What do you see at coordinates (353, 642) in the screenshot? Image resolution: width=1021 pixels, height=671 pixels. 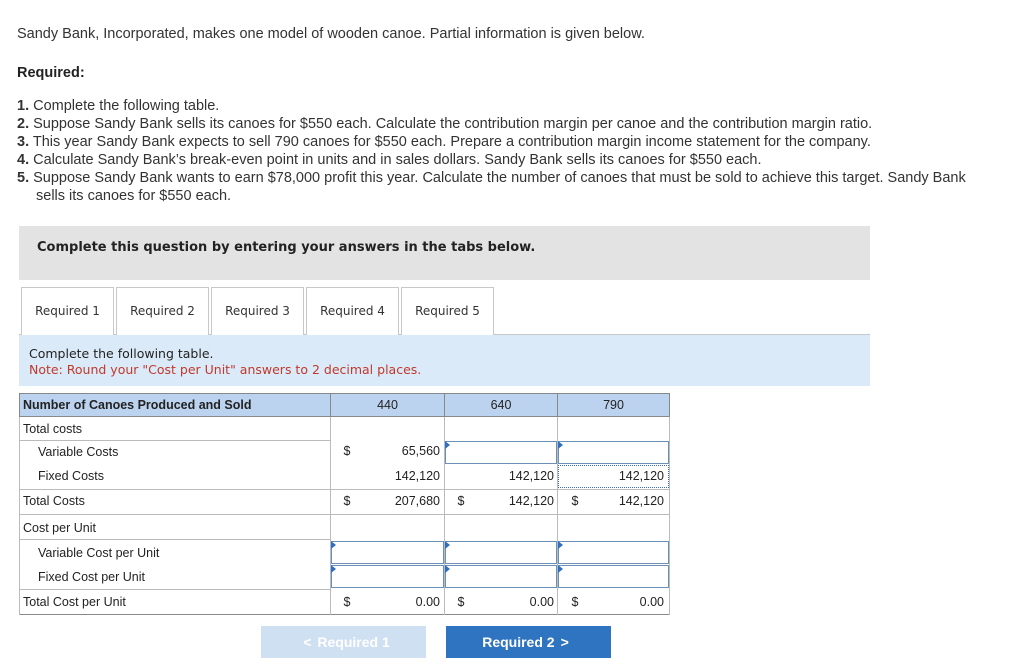 I see `previous-button-label: Required 1` at bounding box center [353, 642].